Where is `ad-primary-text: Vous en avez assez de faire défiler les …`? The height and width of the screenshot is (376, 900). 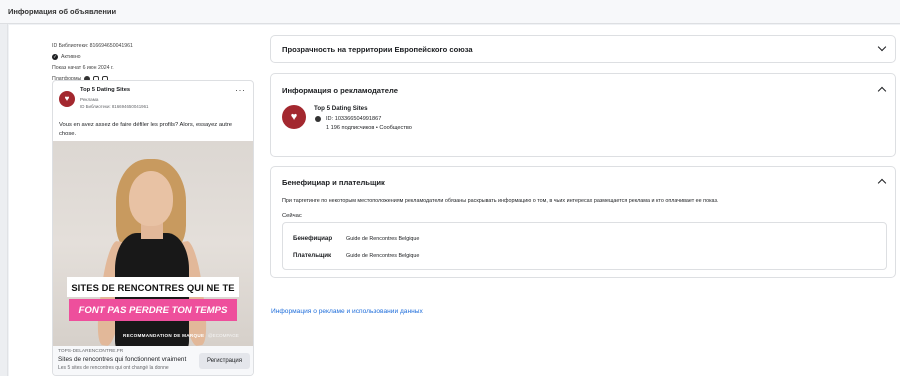
ad-primary-text: Vous en avez assez de faire défiler les … is located at coordinates (146, 129).